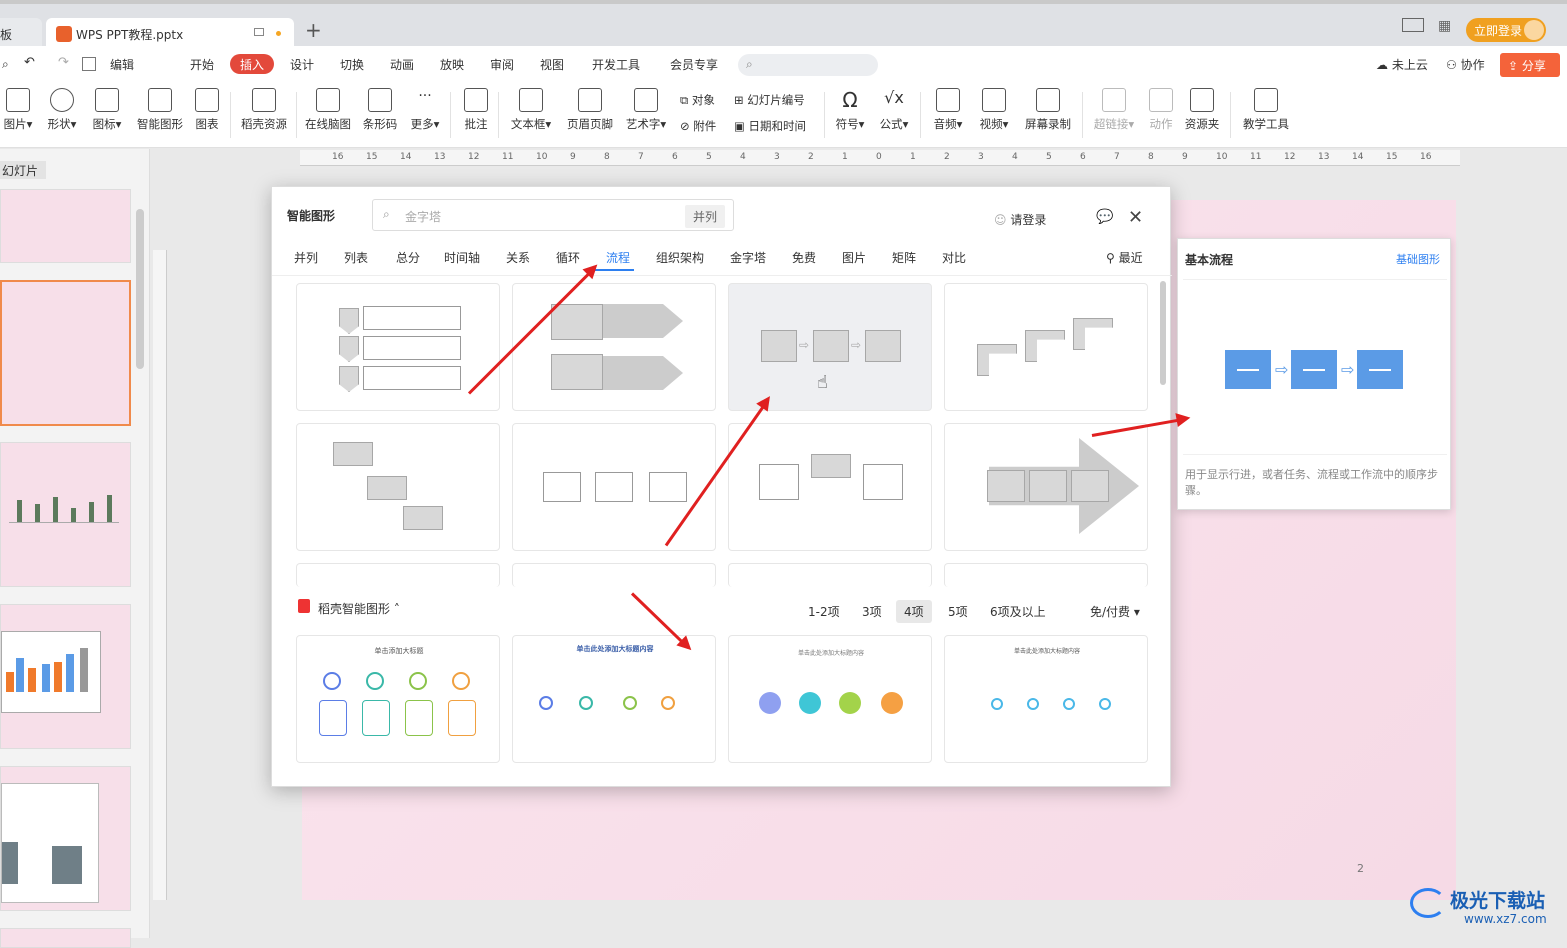 Image resolution: width=1567 pixels, height=948 pixels. I want to click on graphic-card-step-up-process, so click(1046, 347).